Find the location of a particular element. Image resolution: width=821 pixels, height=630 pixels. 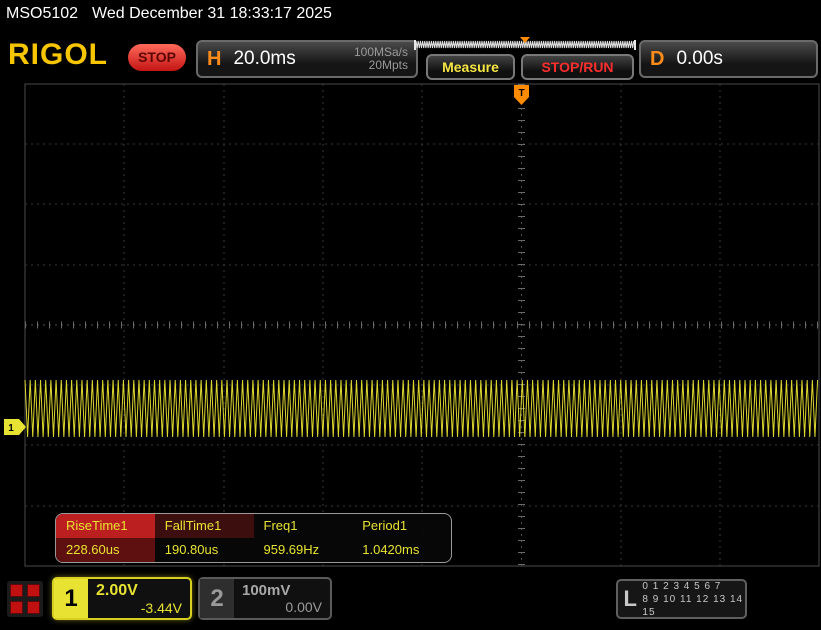

channel1-status: 1 2.00V -3.44V is located at coordinates (122, 598).